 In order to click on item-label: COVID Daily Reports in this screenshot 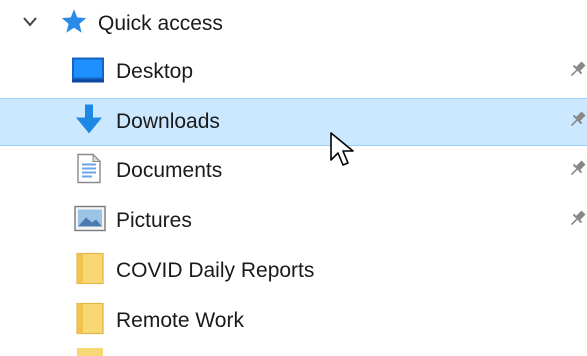, I will do `click(215, 270)`.